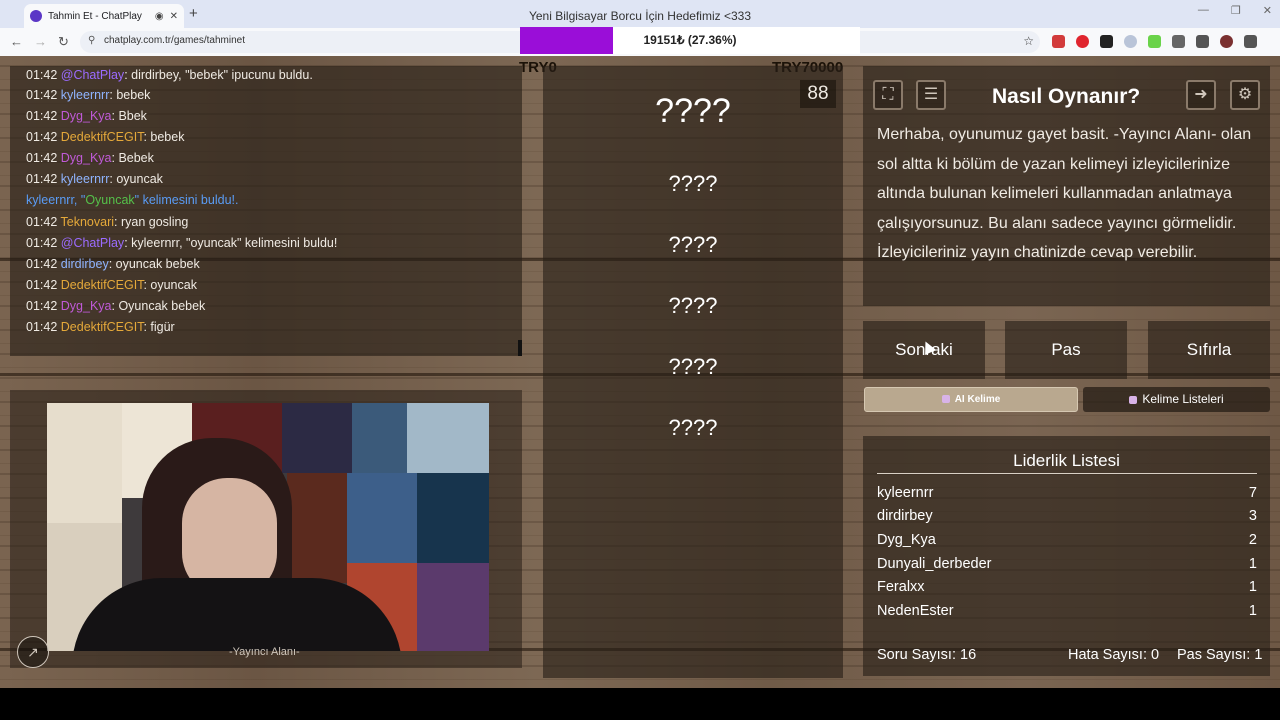 The width and height of the screenshot is (1280, 720). I want to click on chat-message: 01:42 Dyg_Kya: Oyuncak bebek, so click(116, 306).